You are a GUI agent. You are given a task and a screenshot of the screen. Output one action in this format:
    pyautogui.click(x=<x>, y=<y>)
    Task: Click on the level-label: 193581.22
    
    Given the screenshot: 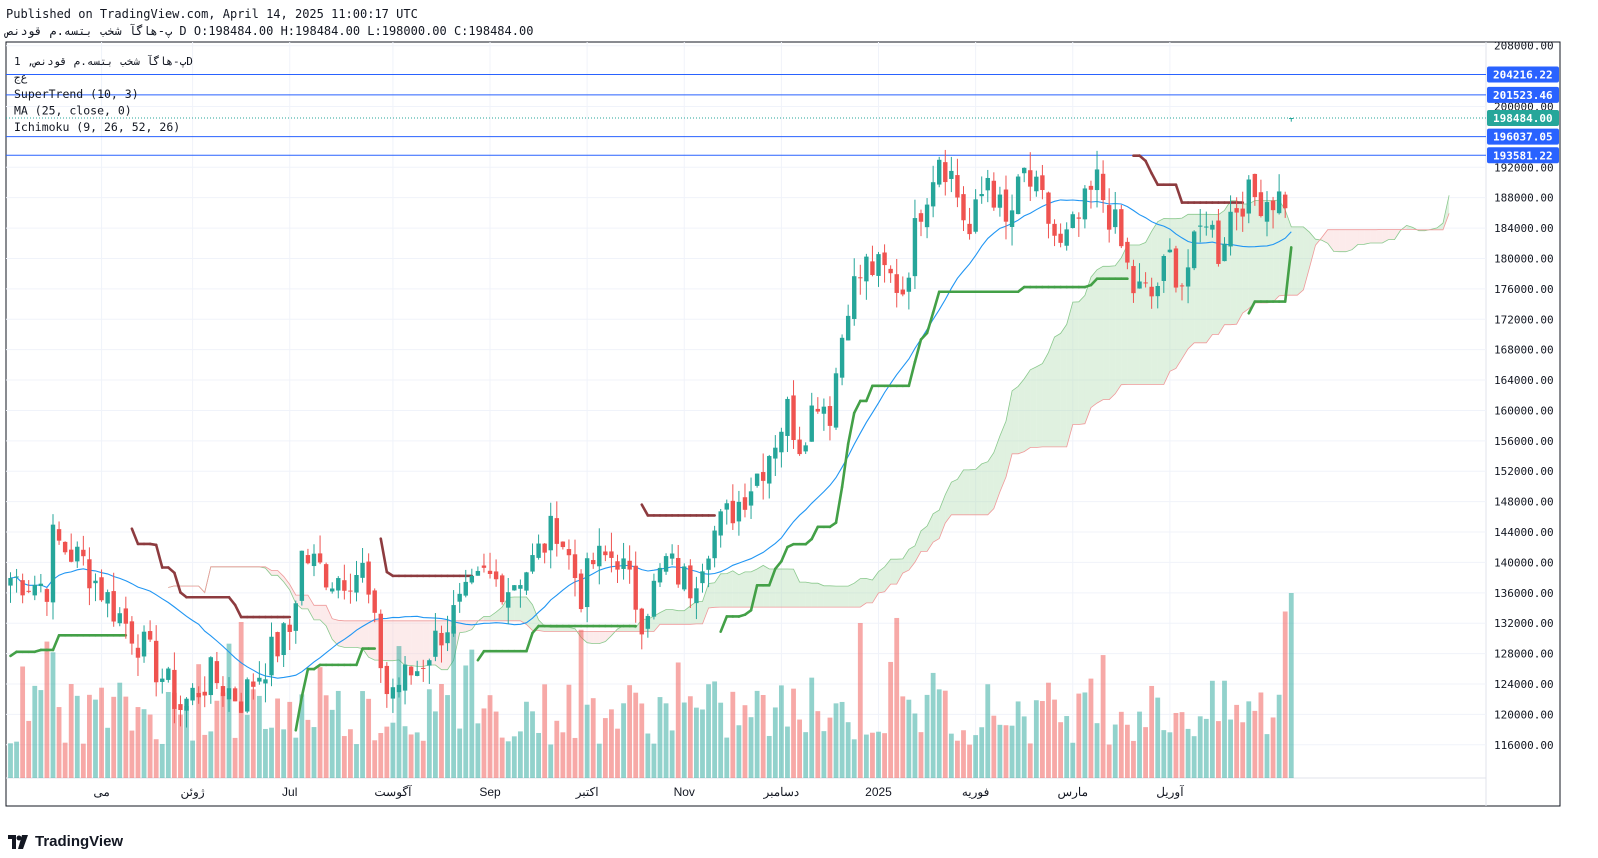 What is the action you would take?
    pyautogui.click(x=1523, y=155)
    